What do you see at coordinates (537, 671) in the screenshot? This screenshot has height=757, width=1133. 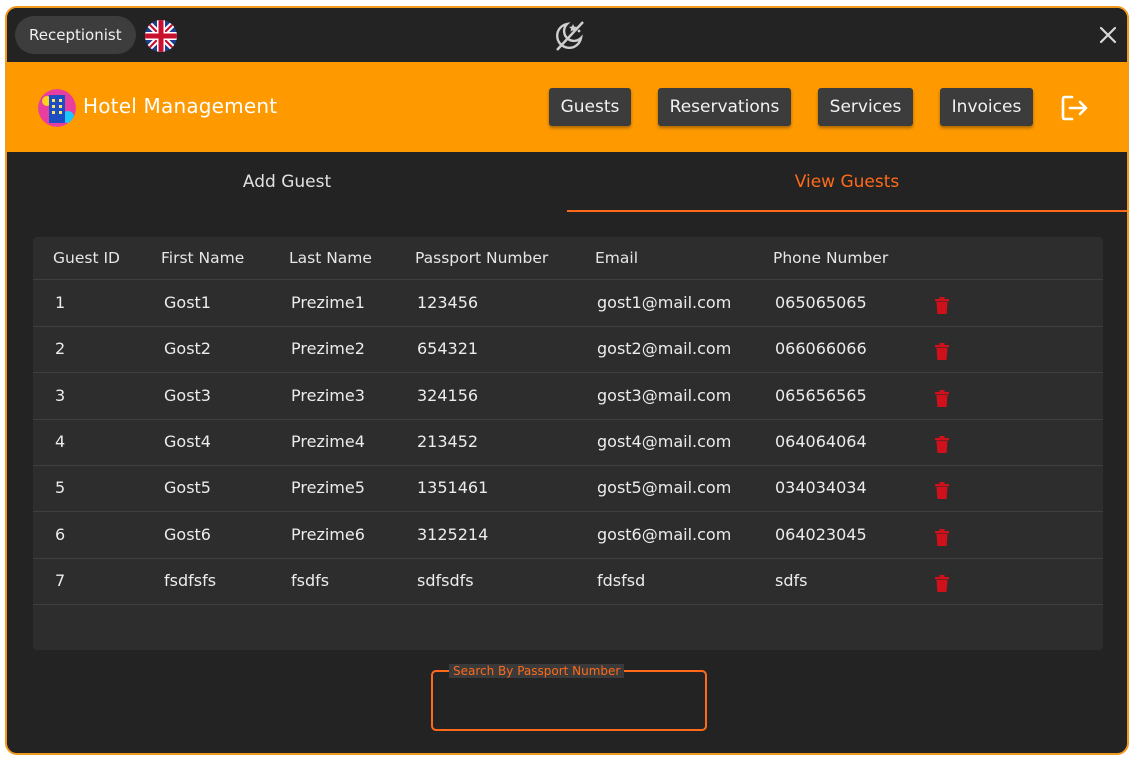 I see `search-label: Search By Passport Number` at bounding box center [537, 671].